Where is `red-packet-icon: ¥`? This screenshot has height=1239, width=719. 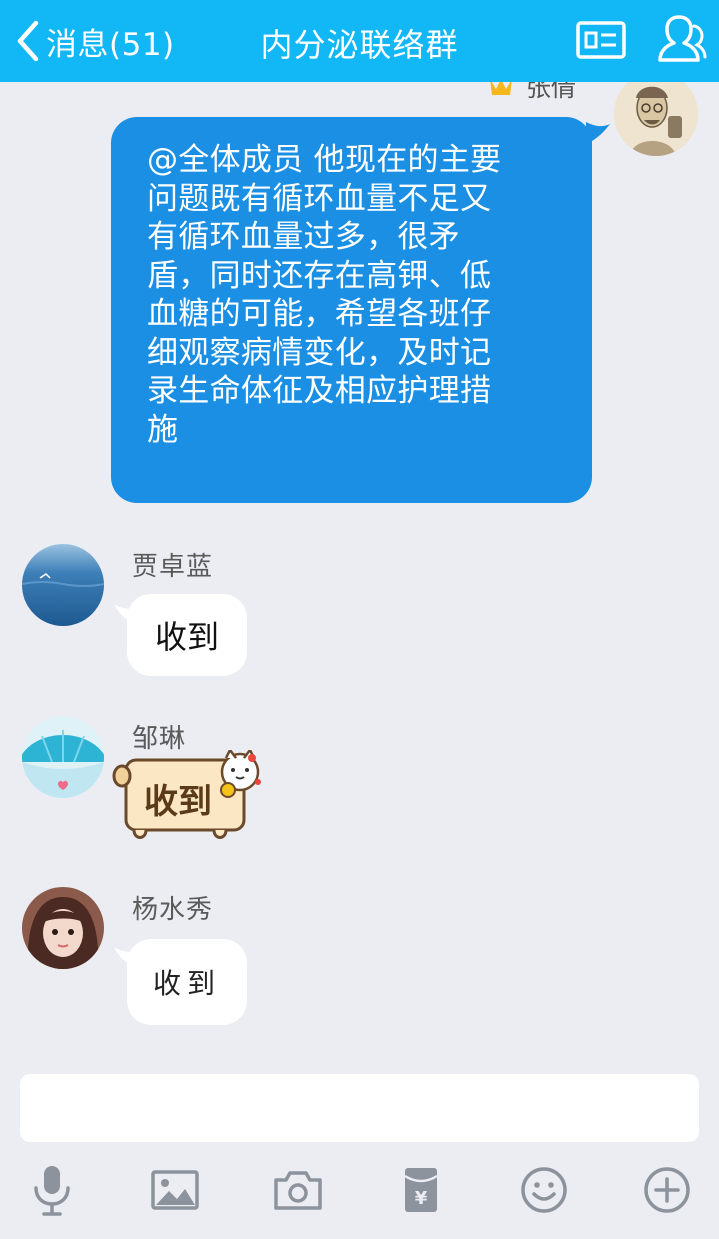 red-packet-icon: ¥ is located at coordinates (421, 1190).